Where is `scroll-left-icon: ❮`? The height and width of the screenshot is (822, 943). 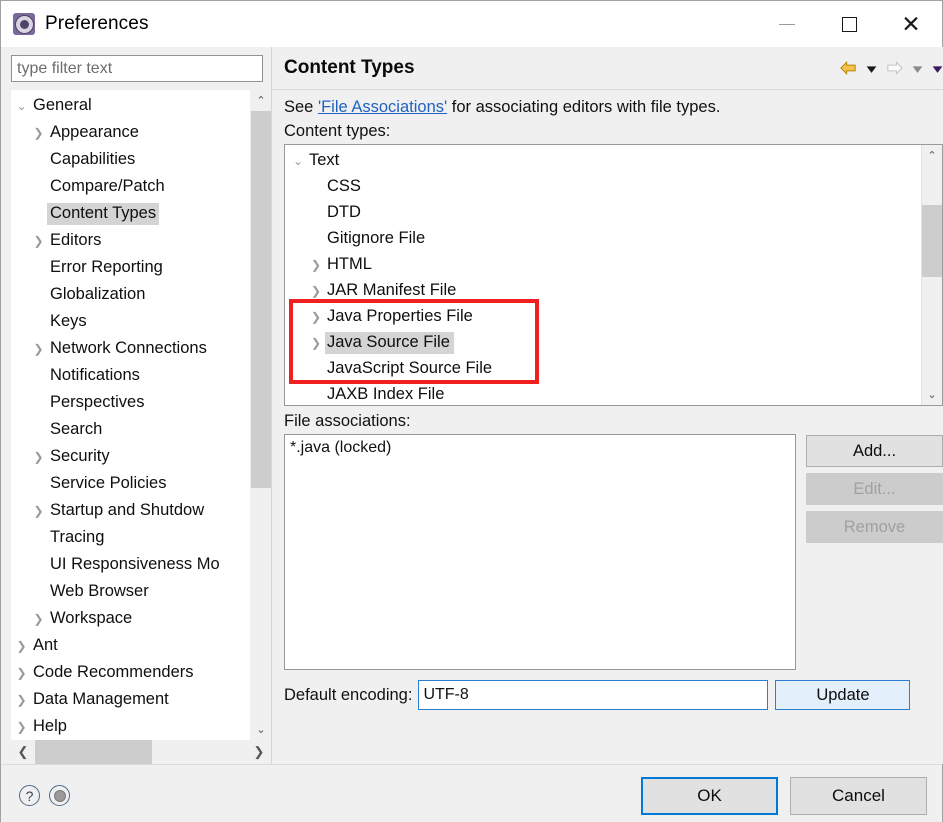 scroll-left-icon: ❮ is located at coordinates (23, 752).